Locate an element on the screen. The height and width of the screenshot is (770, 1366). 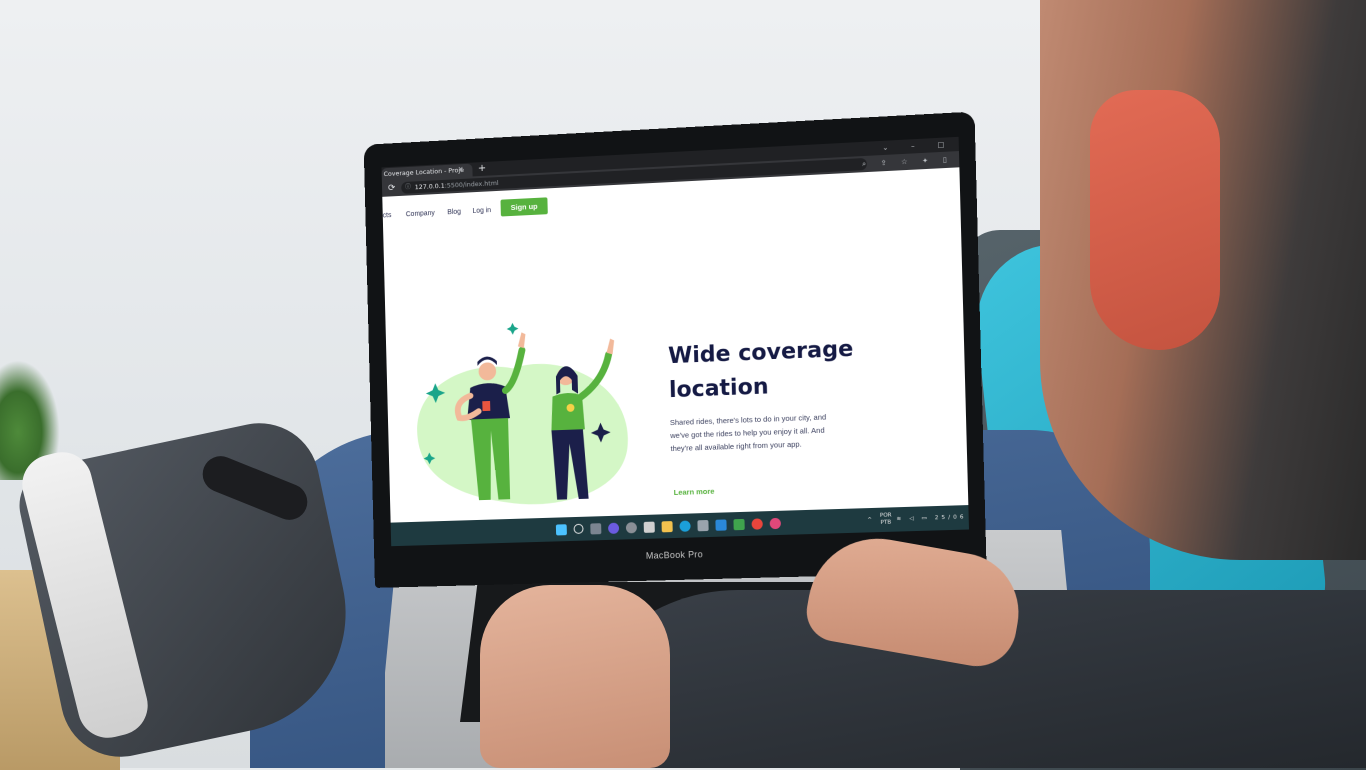
hero-title: Wide coverage location is located at coordinates (760, 370).